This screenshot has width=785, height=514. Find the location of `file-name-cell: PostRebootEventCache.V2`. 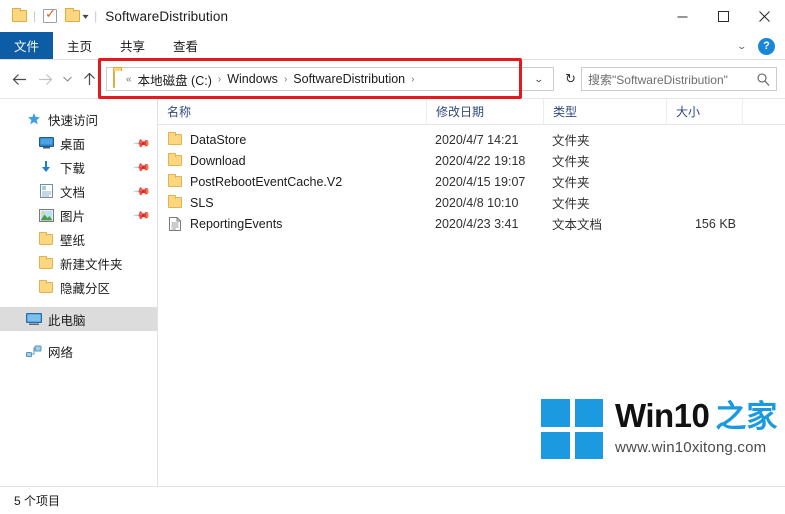

file-name-cell: PostRebootEventCache.V2 is located at coordinates (292, 182).